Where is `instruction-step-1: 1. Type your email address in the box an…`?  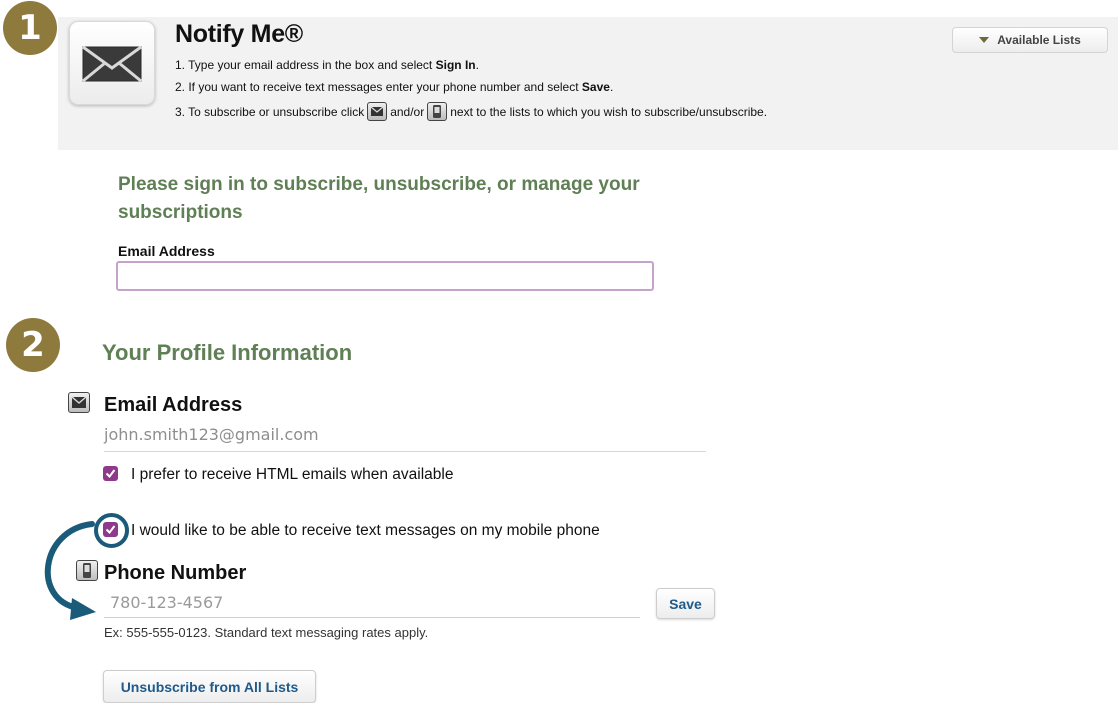
instruction-step-1: 1. Type your email address in the box an… is located at coordinates (327, 65).